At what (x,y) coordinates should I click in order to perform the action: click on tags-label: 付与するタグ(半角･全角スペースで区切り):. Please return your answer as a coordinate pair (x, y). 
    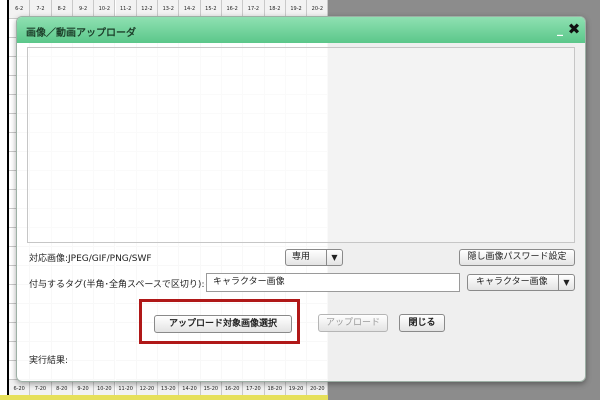
    Looking at the image, I should click on (117, 285).